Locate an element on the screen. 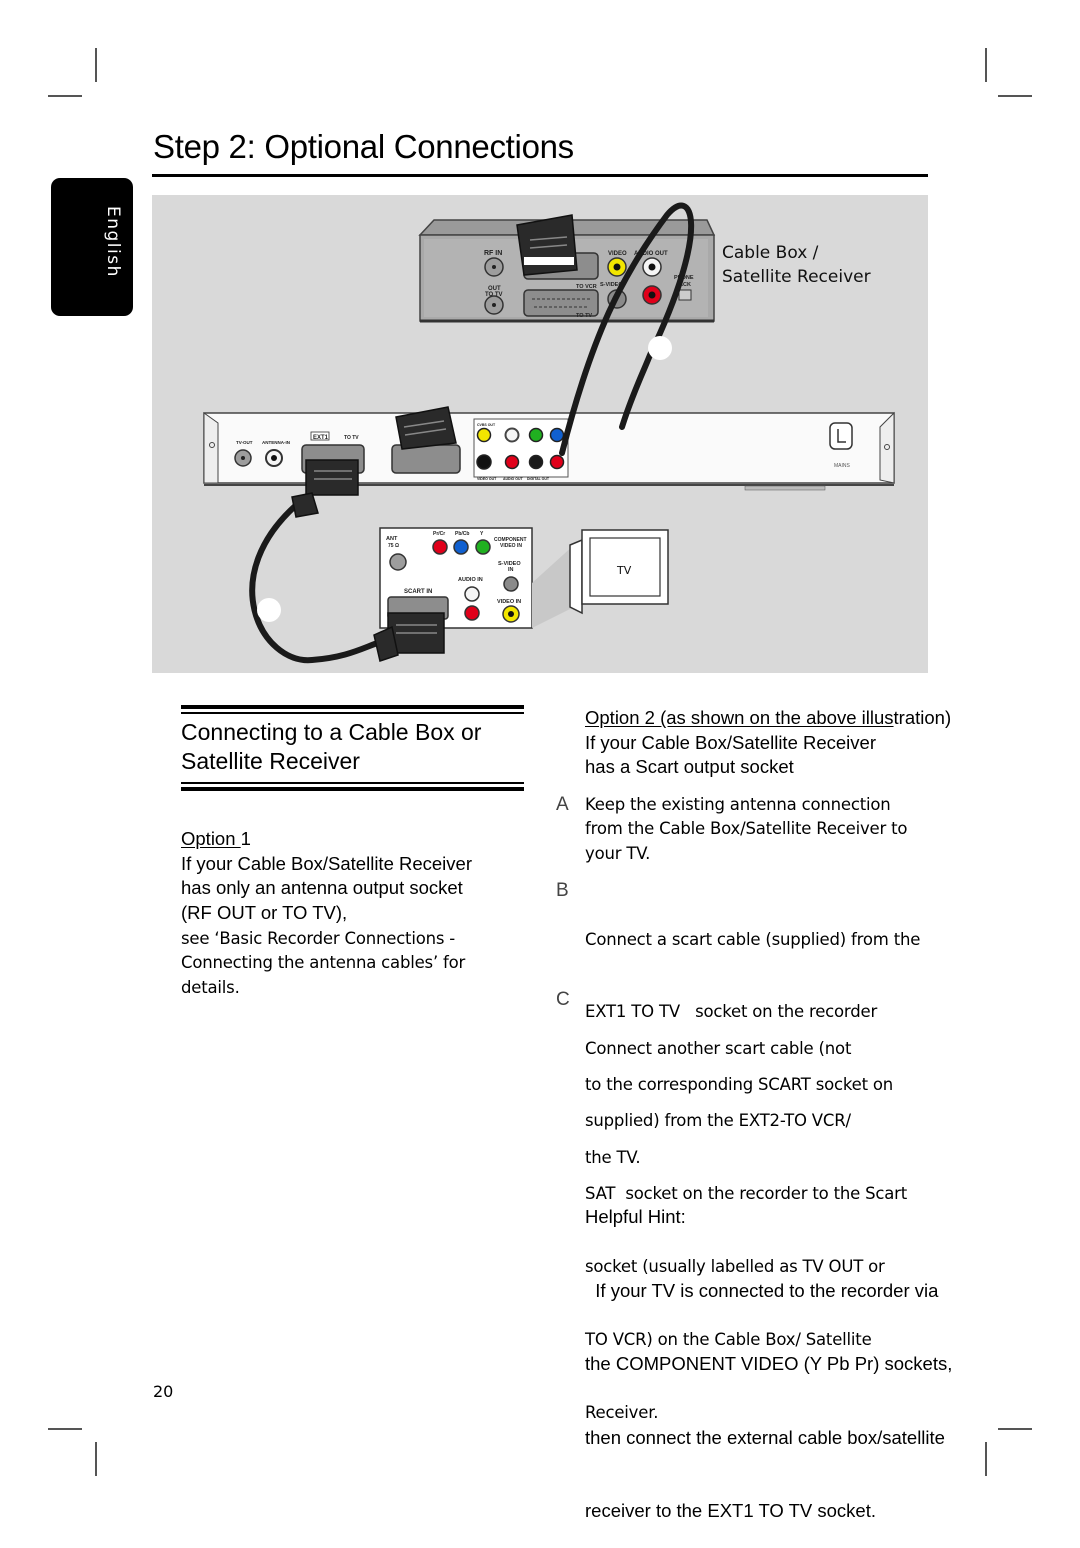 This screenshot has height=1548, width=1080. ext1-to-tv-label: TO TV is located at coordinates (351, 438).